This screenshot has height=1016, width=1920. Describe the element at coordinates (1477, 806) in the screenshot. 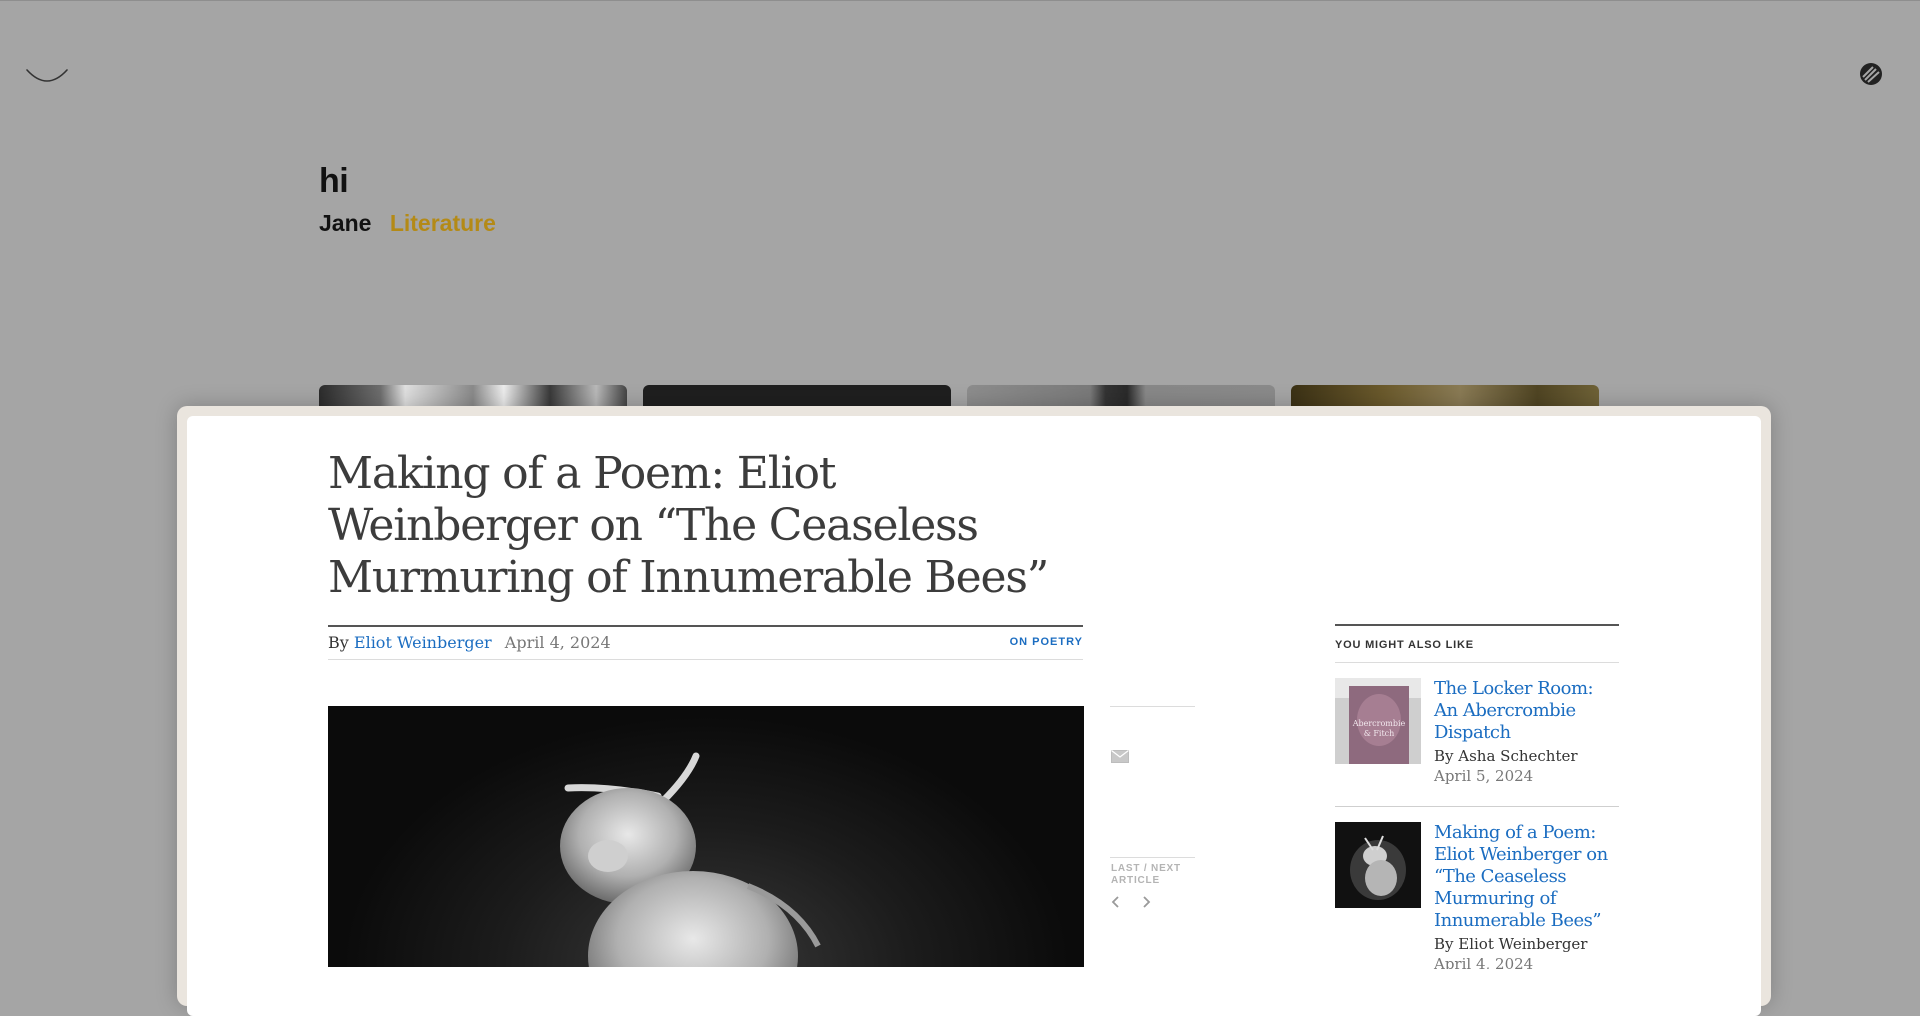

I see `related-separator` at that location.